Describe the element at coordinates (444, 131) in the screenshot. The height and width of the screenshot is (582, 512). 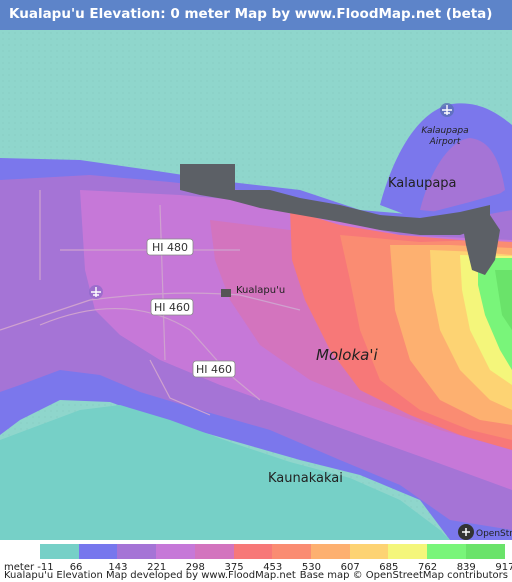
I see `airport-label-top: Kalaupapa` at that location.